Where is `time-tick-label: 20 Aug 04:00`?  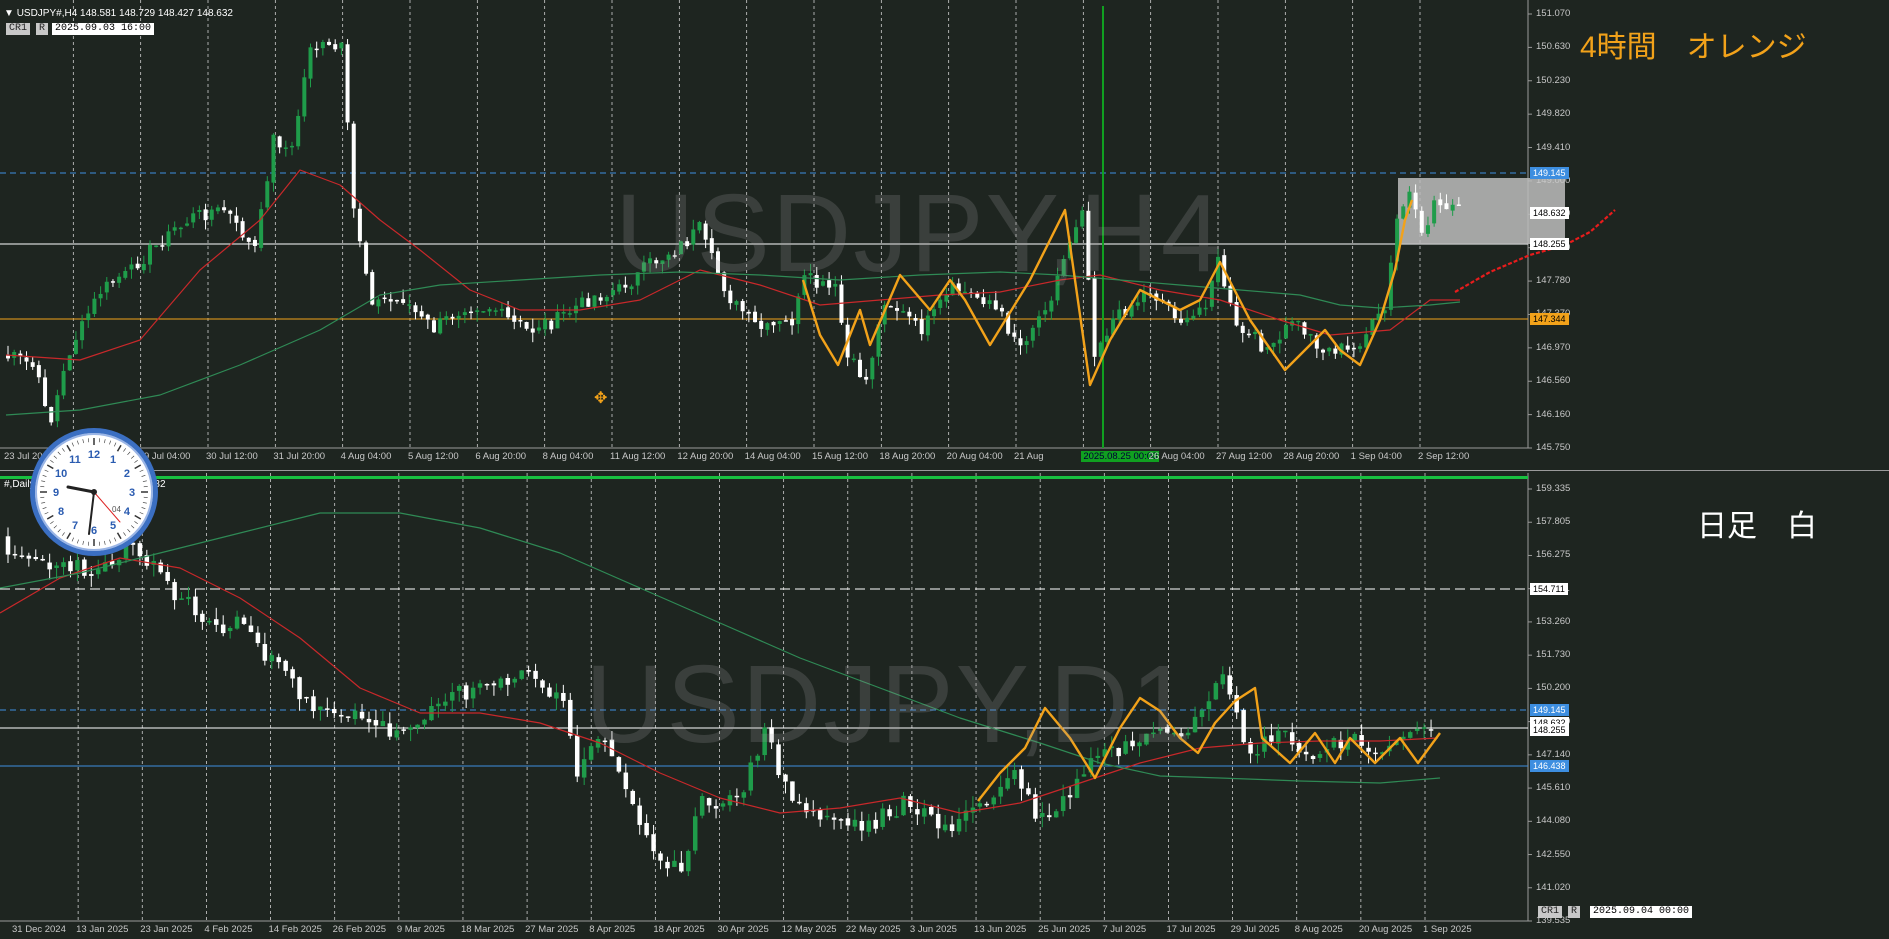 time-tick-label: 20 Aug 04:00 is located at coordinates (974, 456).